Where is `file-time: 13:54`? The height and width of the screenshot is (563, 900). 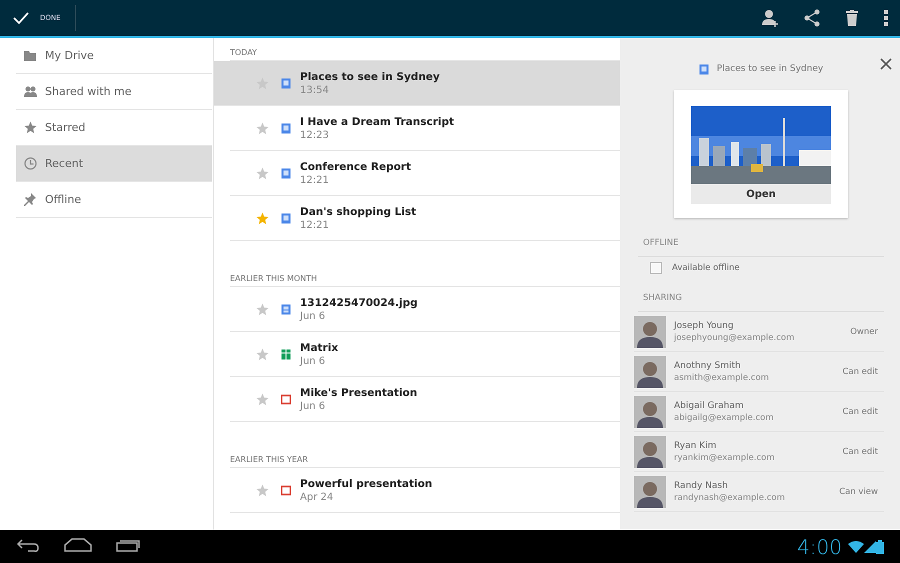
file-time: 13:54 is located at coordinates (315, 90).